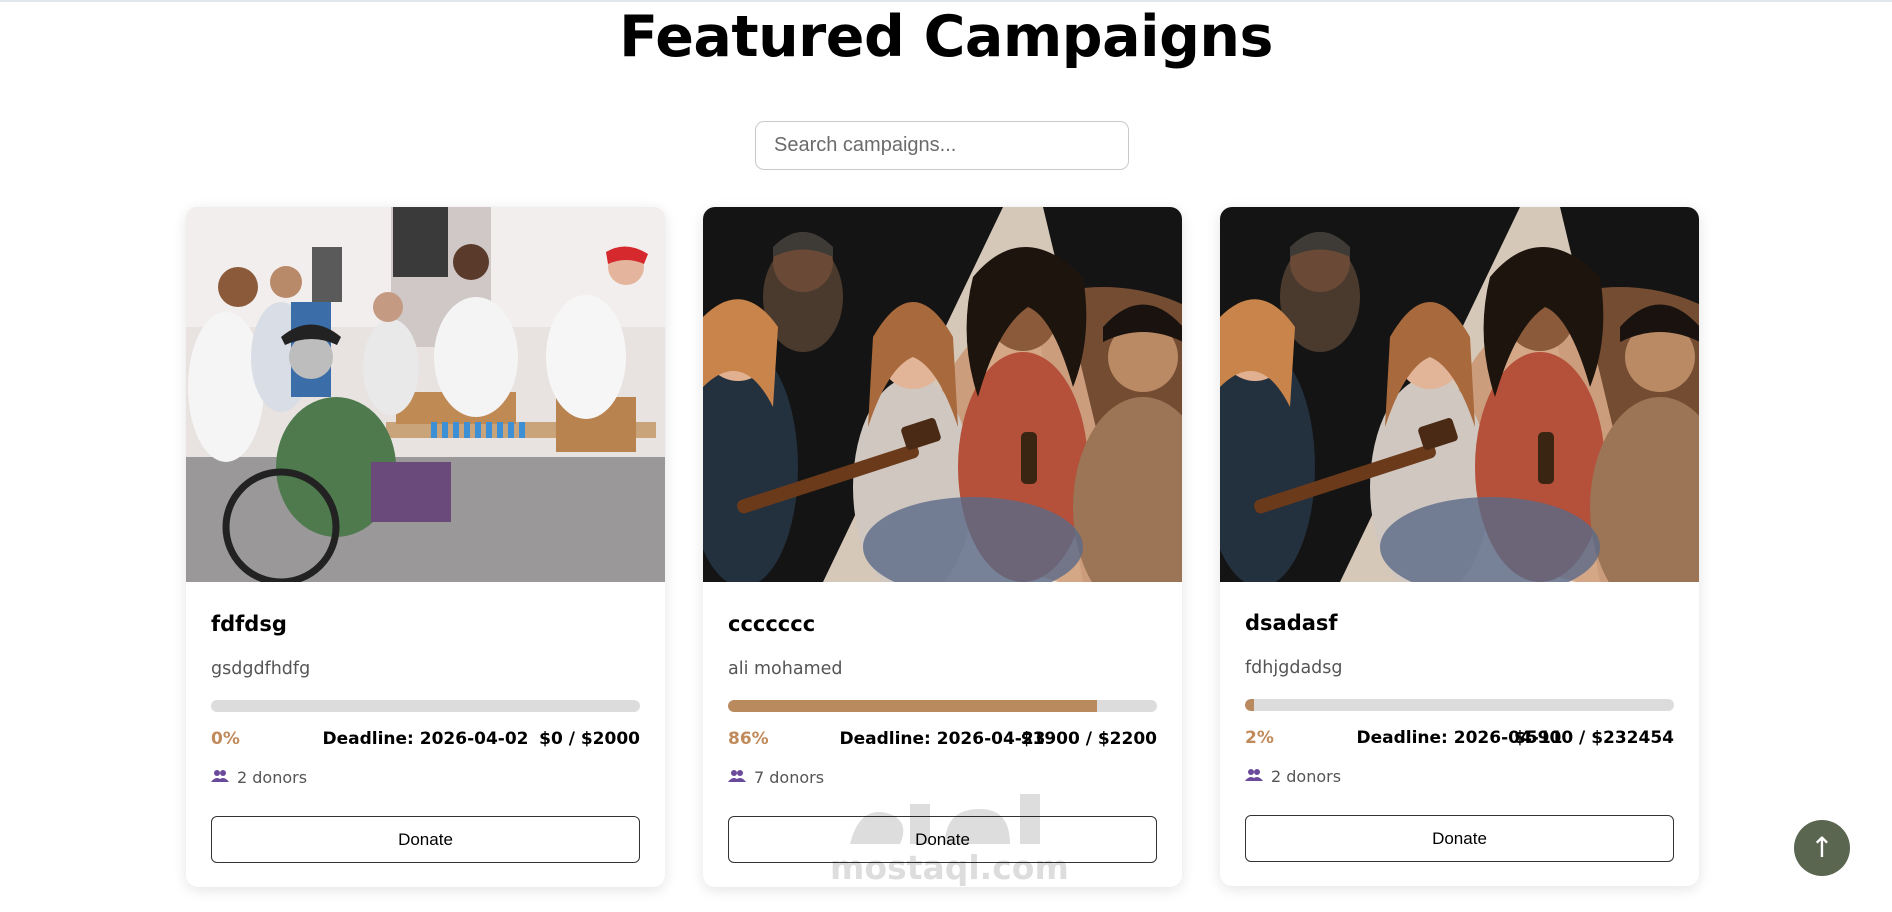  What do you see at coordinates (1291, 623) in the screenshot?
I see `campaign-title: dsadasf` at bounding box center [1291, 623].